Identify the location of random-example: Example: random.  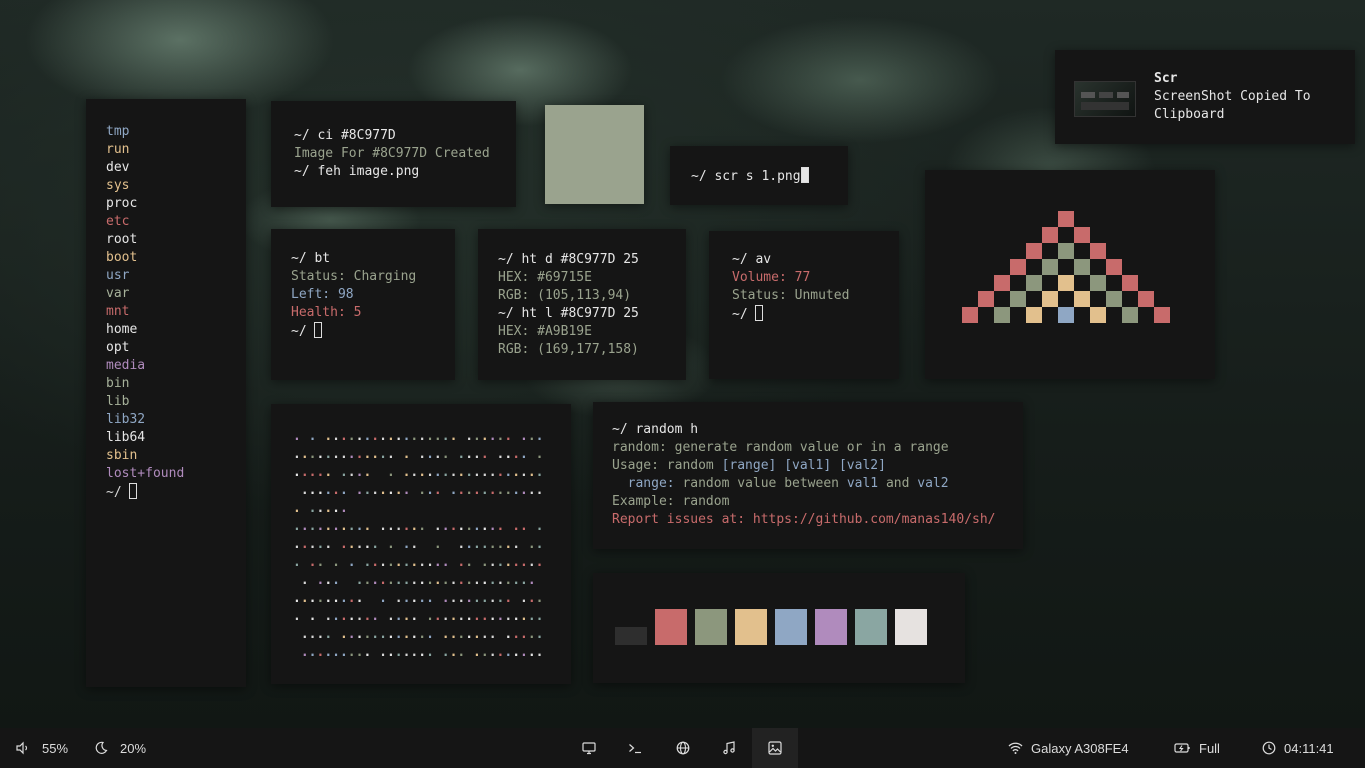
(671, 501).